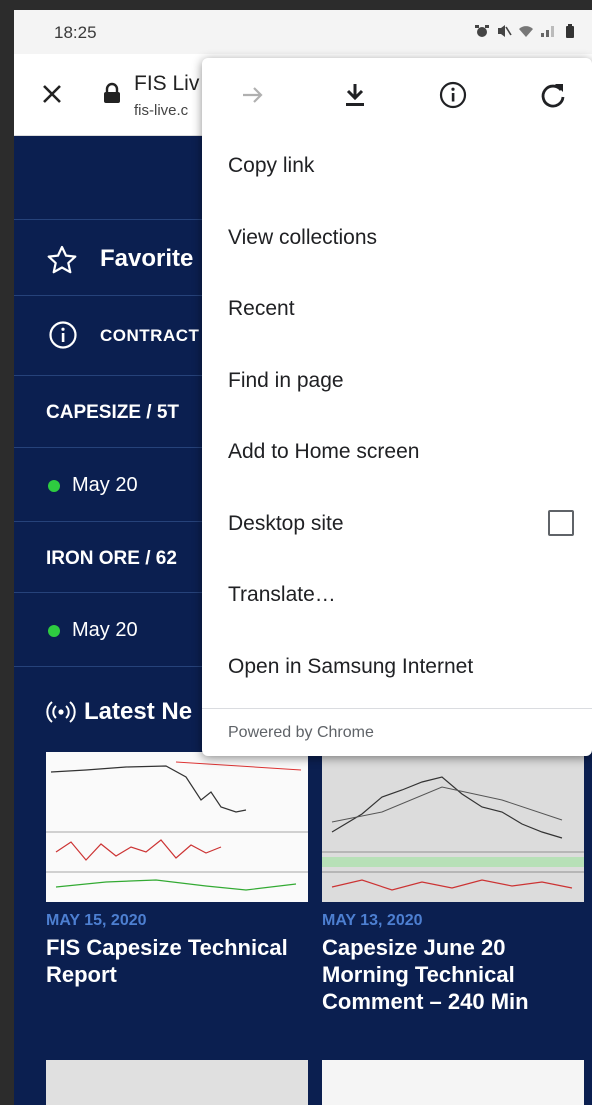  Describe the element at coordinates (286, 381) in the screenshot. I see `menu-item-find-in-page: Find in page` at that location.